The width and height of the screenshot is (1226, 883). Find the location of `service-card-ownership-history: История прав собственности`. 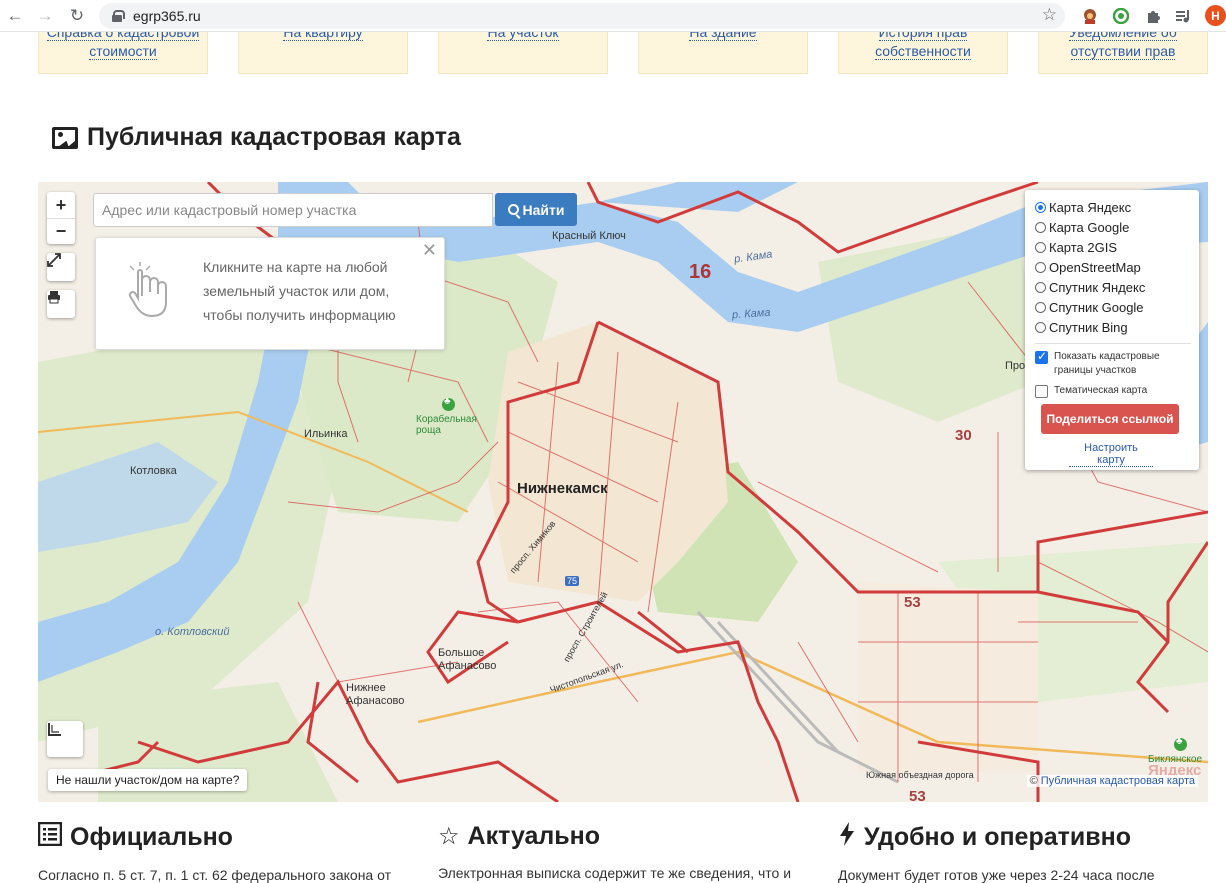

service-card-ownership-history: История прав собственности is located at coordinates (923, 53).